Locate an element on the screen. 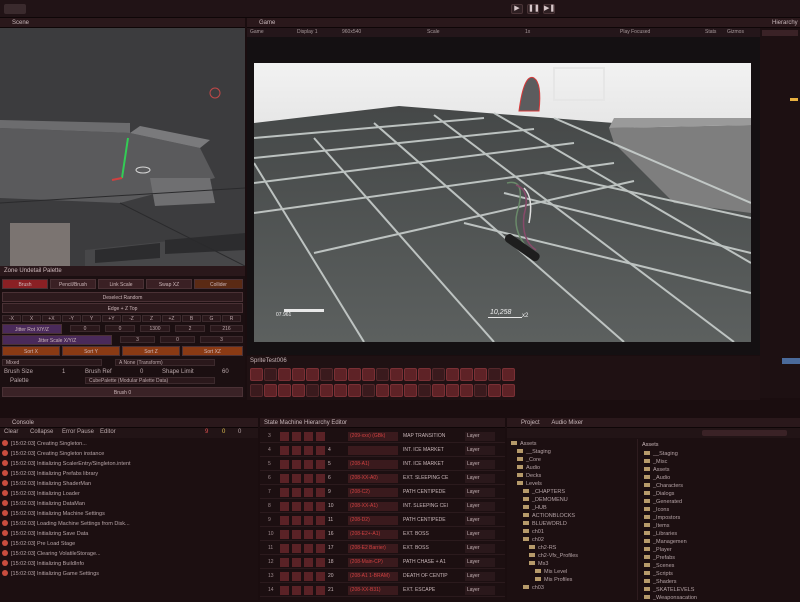 The image size is (800, 602). state-row: 7 9 (208-C2) PATH CENTIPEDE Layer is located at coordinates (382, 492).